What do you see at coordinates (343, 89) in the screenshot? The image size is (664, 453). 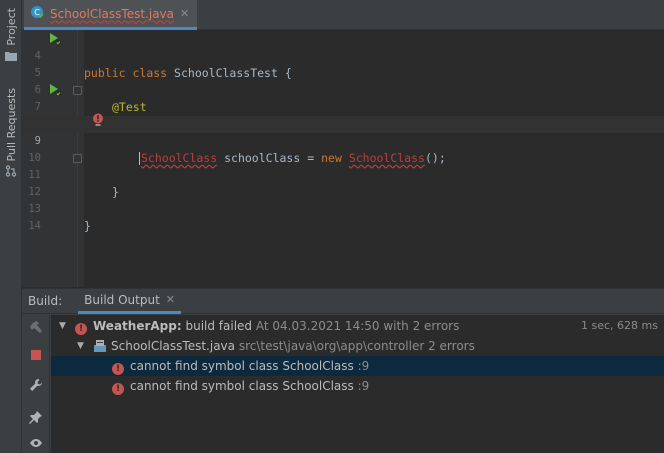 I see `code-line: 6 @Test` at bounding box center [343, 89].